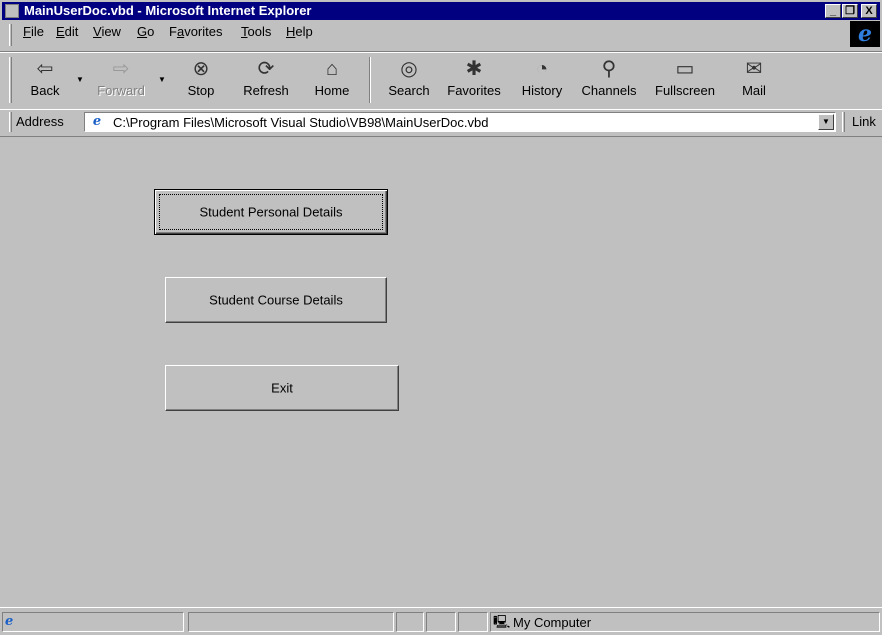  What do you see at coordinates (502, 621) in the screenshot?
I see `computer-icon: 🖳` at bounding box center [502, 621].